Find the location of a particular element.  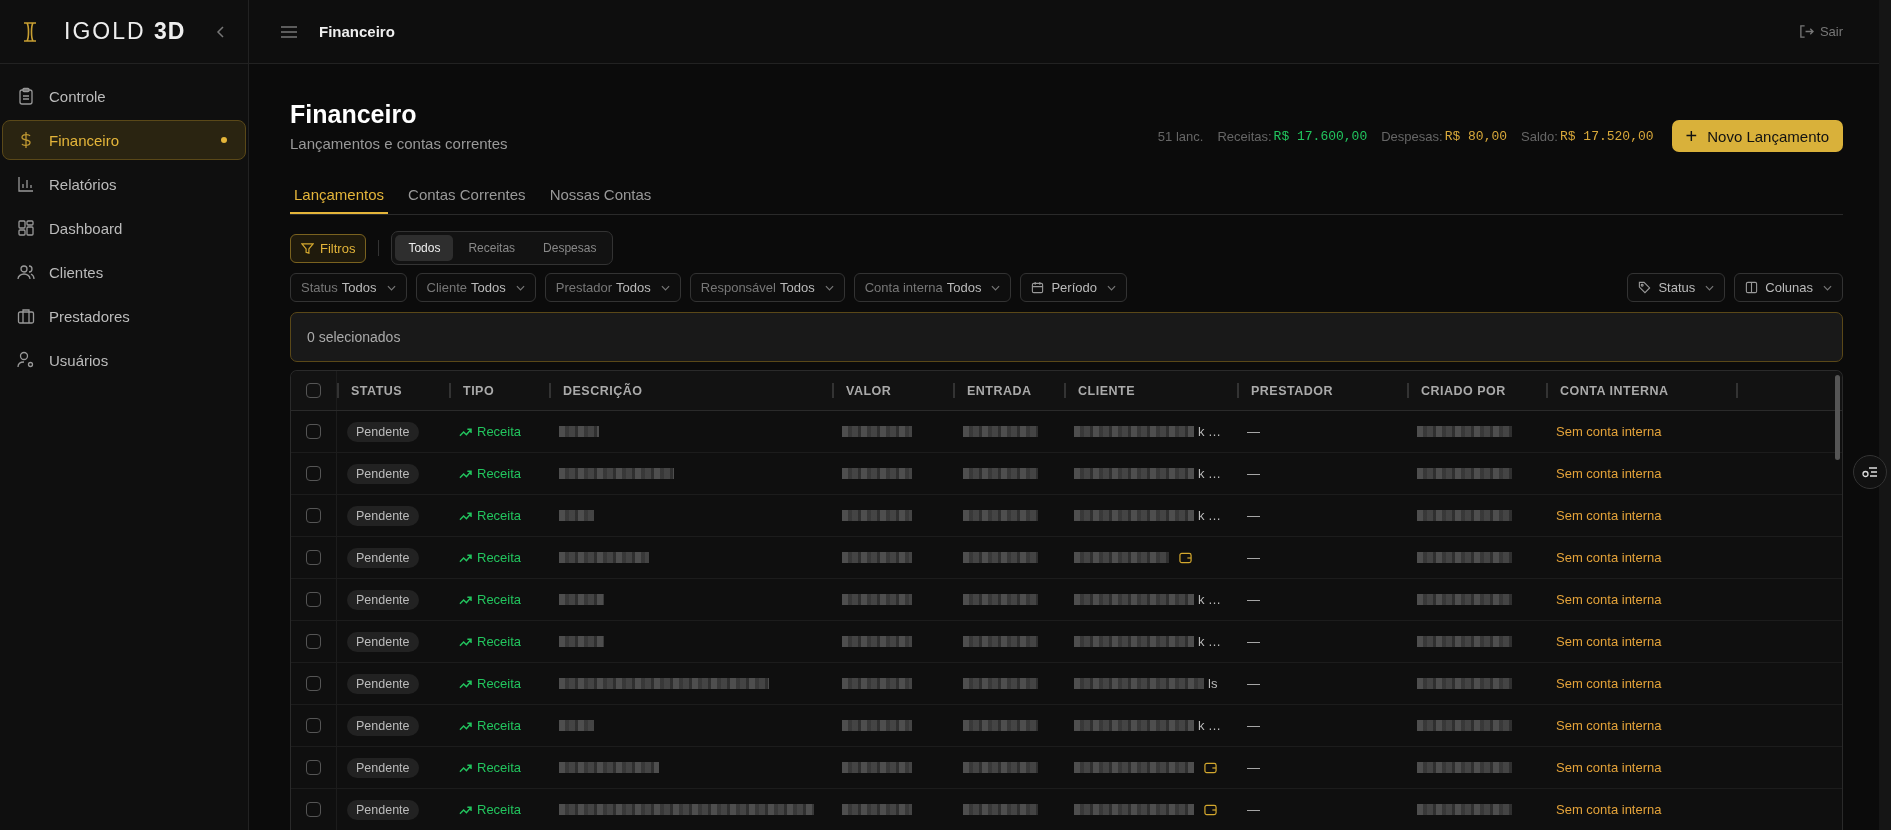

filter-icon is located at coordinates (307, 248).